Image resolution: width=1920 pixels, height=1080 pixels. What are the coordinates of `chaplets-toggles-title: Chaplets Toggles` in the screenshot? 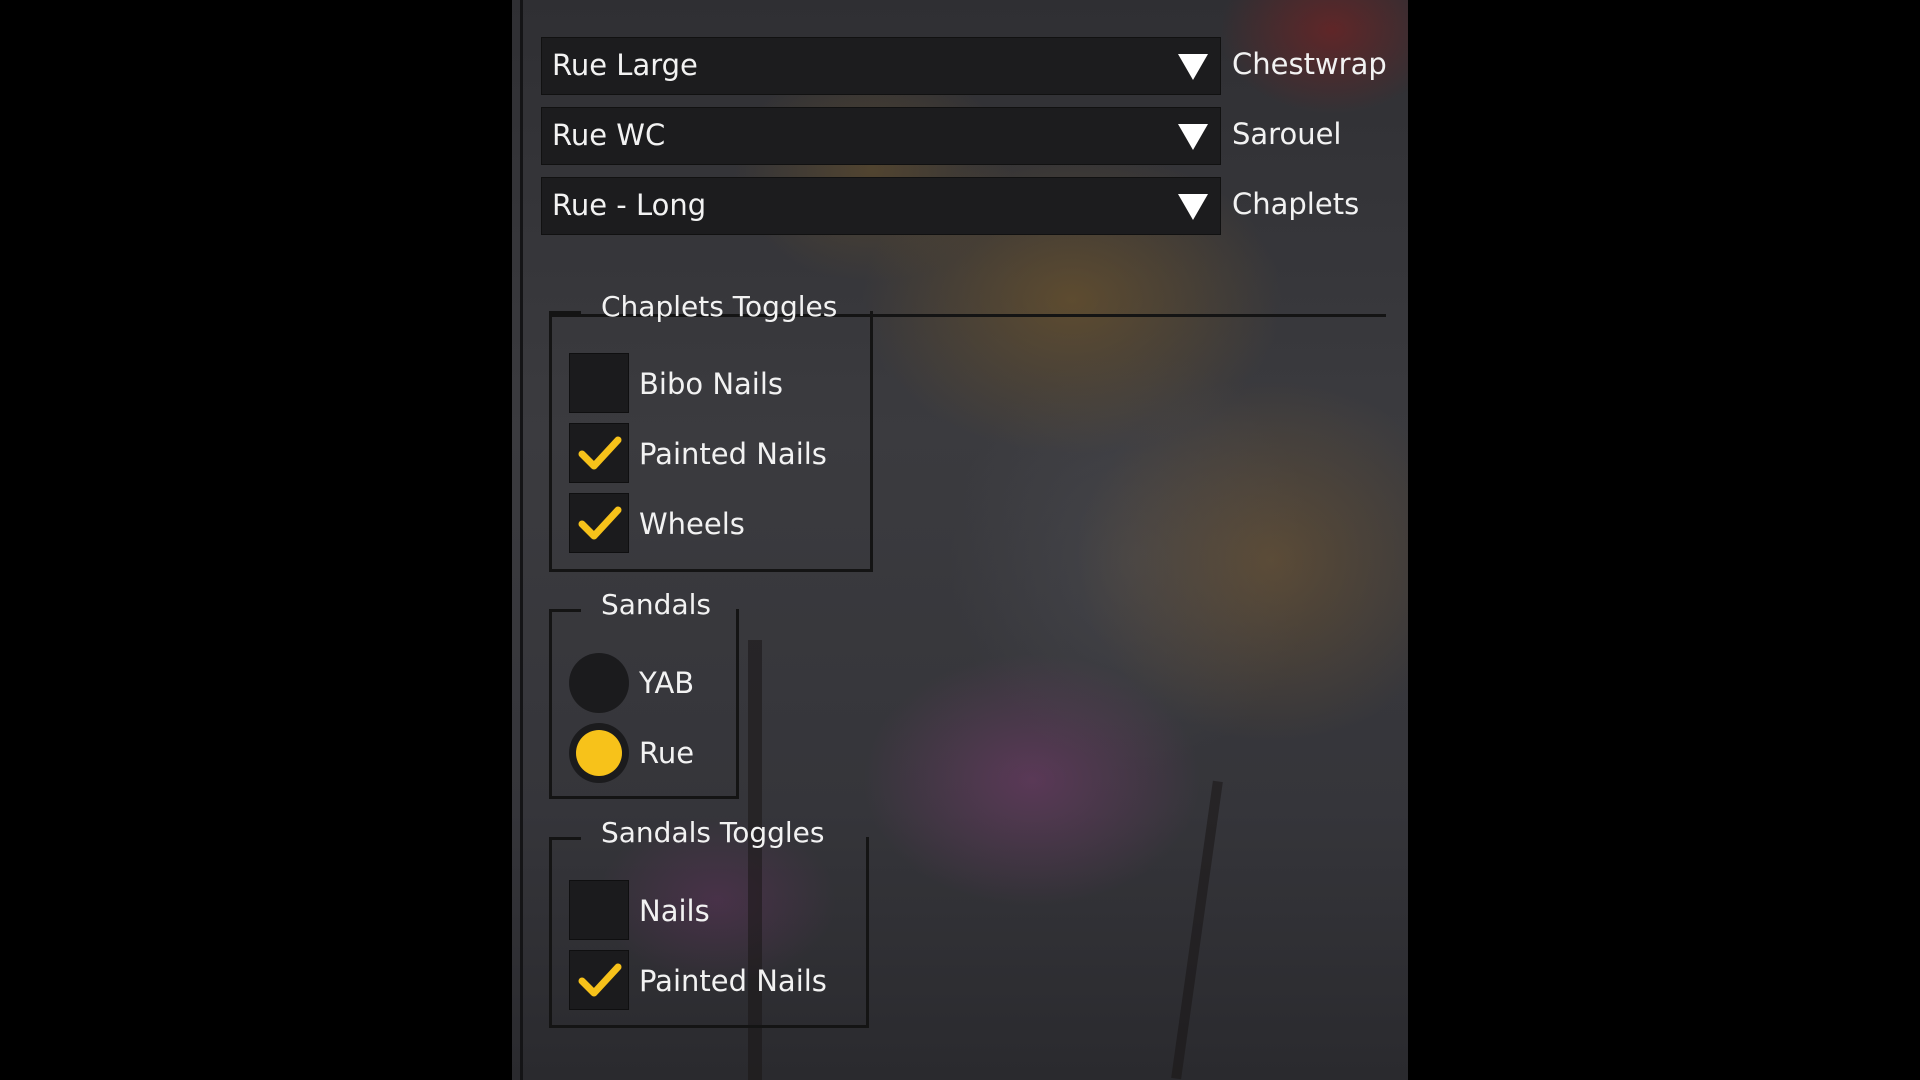 It's located at (719, 306).